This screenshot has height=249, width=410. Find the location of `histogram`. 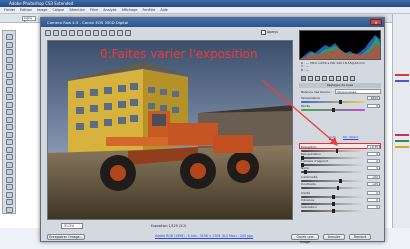

histogram is located at coordinates (340, 45).